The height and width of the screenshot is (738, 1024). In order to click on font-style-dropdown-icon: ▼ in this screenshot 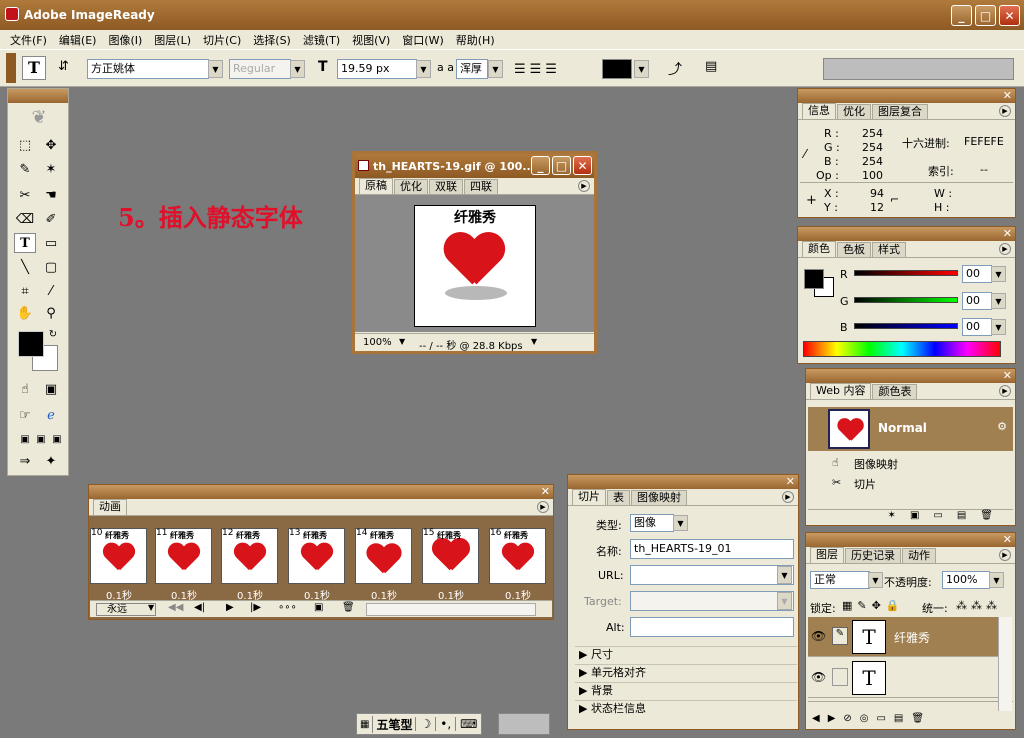, I will do `click(297, 69)`.